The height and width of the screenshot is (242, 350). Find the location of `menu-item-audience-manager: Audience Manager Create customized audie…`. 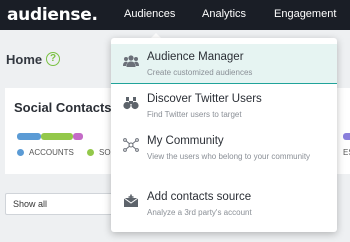

menu-item-audience-manager: Audience Manager Create customized audie… is located at coordinates (224, 64).